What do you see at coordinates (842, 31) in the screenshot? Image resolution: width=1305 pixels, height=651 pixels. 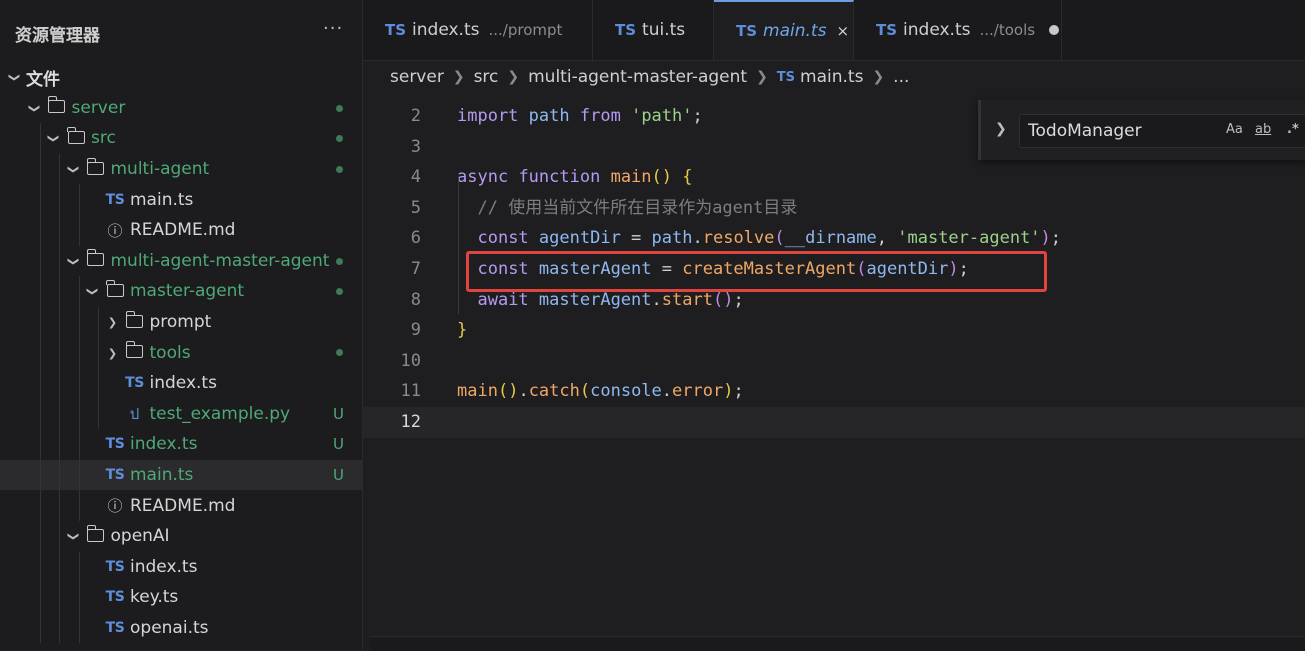 I see `close-tab-icon: ×` at bounding box center [842, 31].